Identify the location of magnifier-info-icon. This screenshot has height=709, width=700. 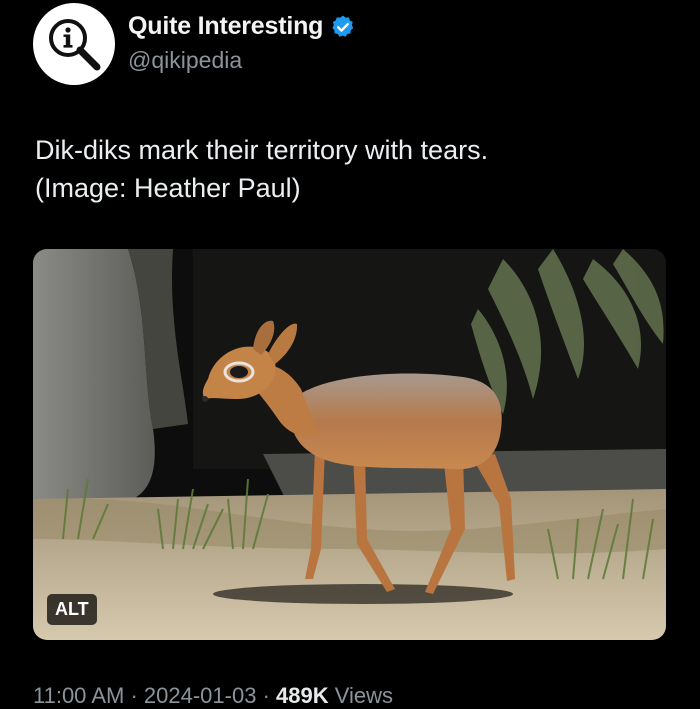
(75, 45).